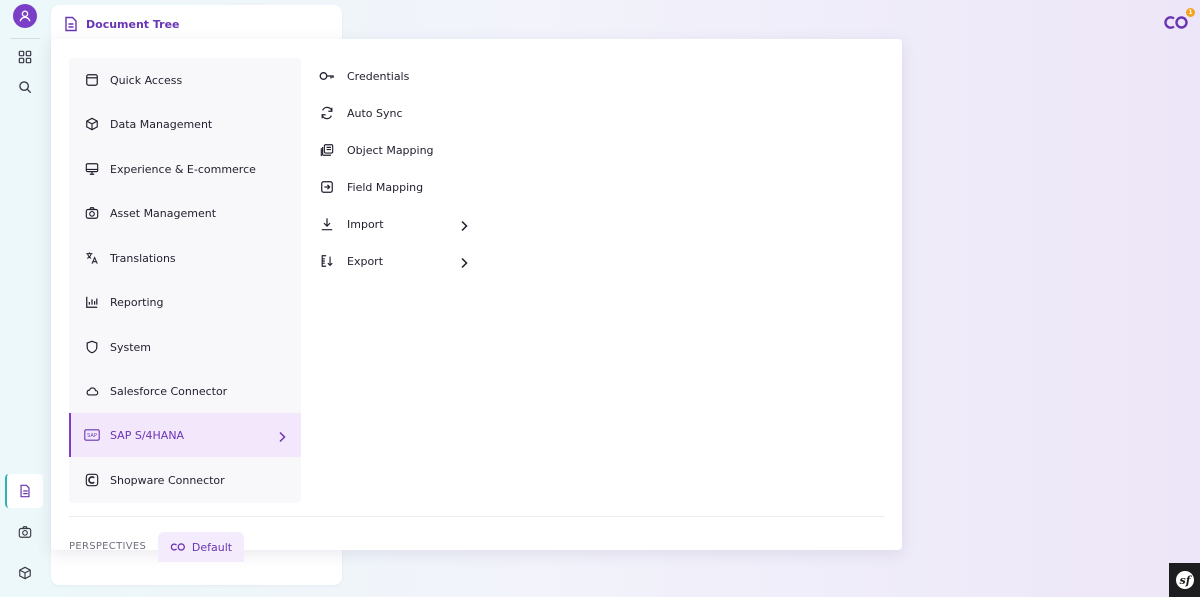 The height and width of the screenshot is (597, 1200). I want to click on submenu-item-object-mapping: Object Mapping, so click(399, 150).